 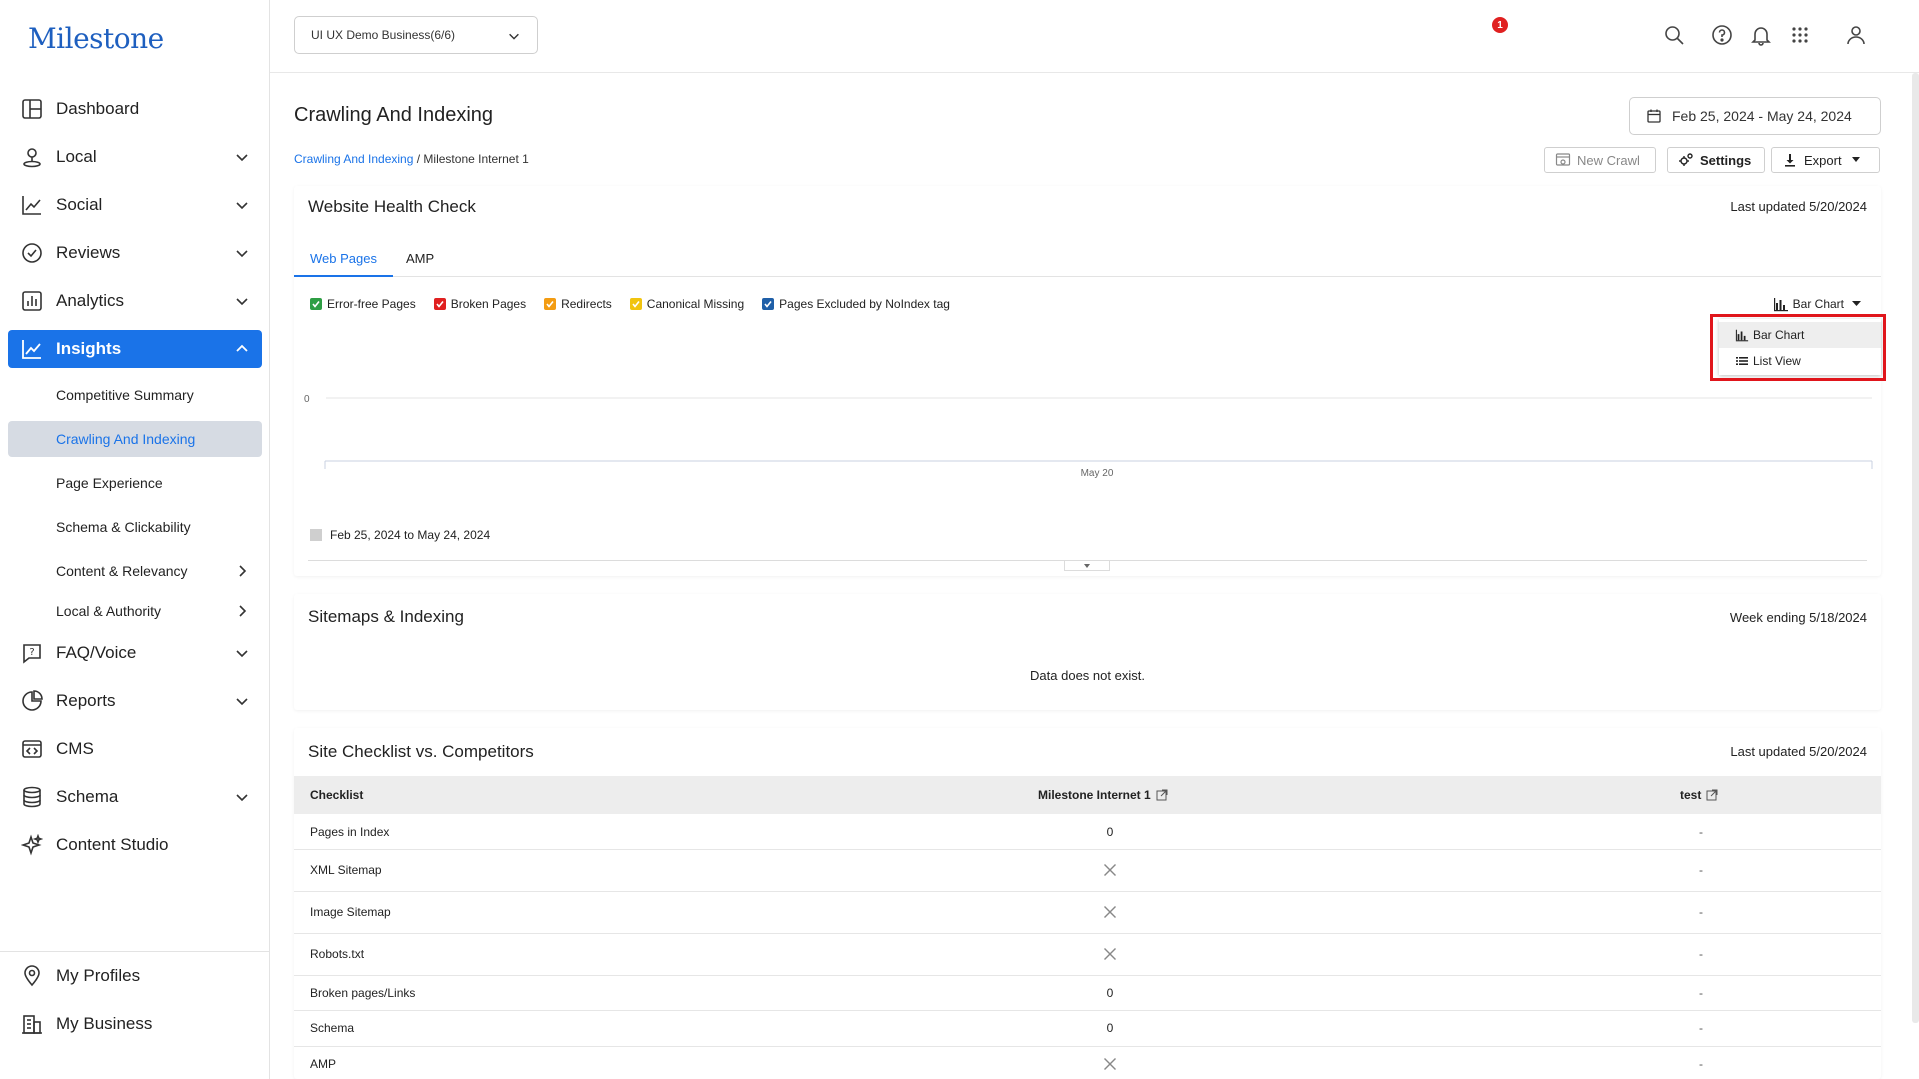 What do you see at coordinates (1600, 160) in the screenshot?
I see `new-crawl-button: New Crawl` at bounding box center [1600, 160].